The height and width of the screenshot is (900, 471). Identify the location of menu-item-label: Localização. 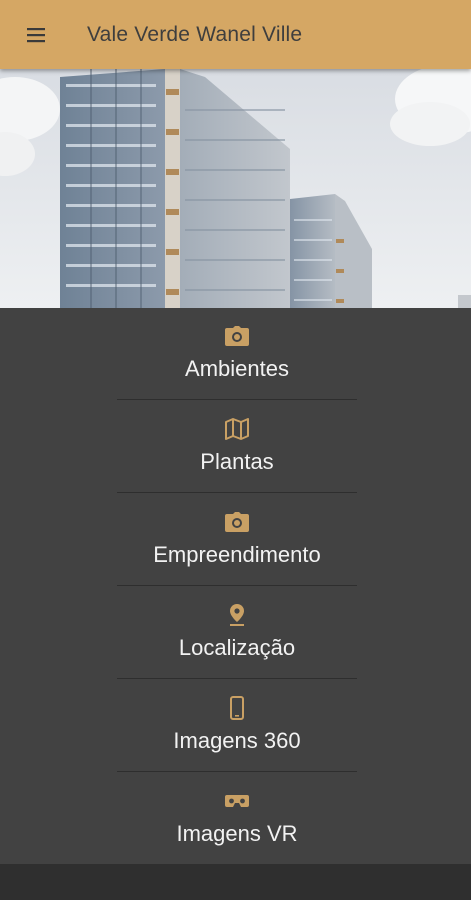
(237, 647).